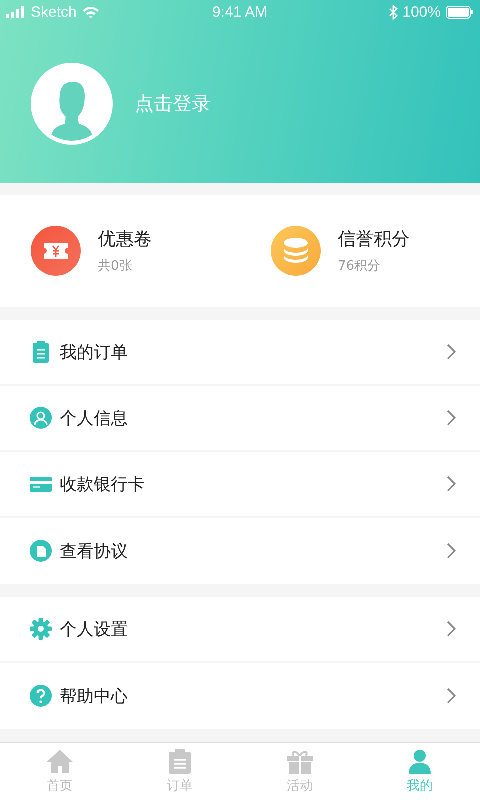  I want to click on menu-item: 我的订单, so click(240, 353).